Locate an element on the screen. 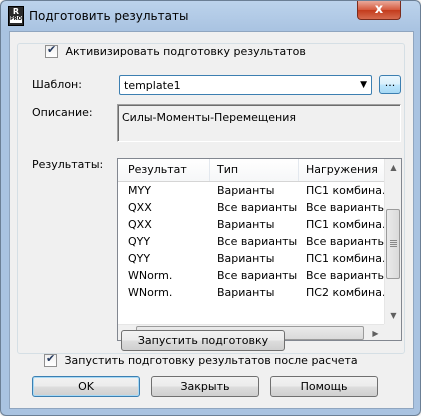 Image resolution: width=421 pixels, height=416 pixels. run-preparation-button: Запустить подготовку is located at coordinates (203, 340).